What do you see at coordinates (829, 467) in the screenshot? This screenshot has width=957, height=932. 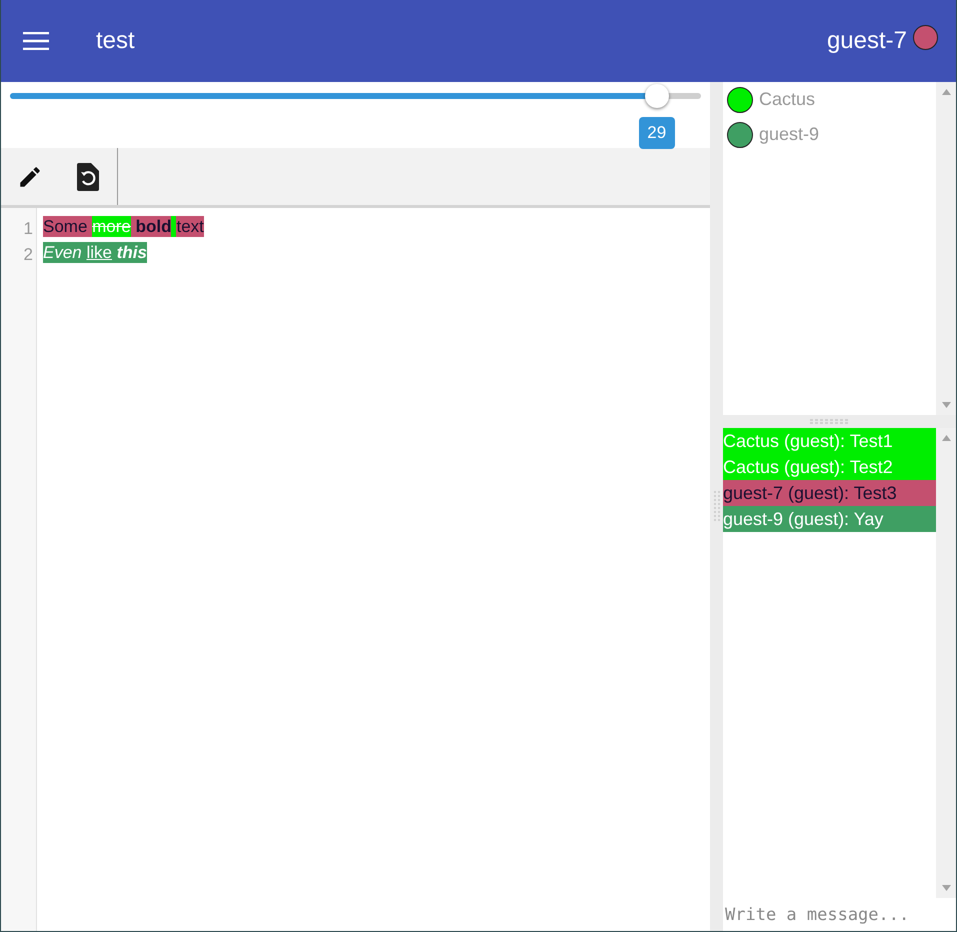 I see `chat-message: Cactus (guest): Test2` at bounding box center [829, 467].